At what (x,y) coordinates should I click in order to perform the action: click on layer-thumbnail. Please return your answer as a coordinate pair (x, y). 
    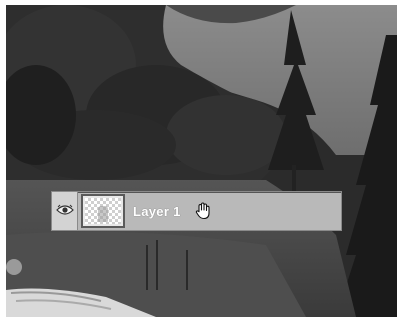
    Looking at the image, I should click on (103, 211).